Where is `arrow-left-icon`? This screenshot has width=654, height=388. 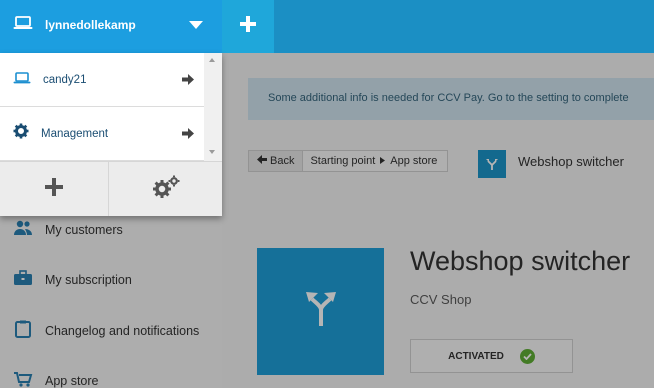 arrow-left-icon is located at coordinates (262, 161).